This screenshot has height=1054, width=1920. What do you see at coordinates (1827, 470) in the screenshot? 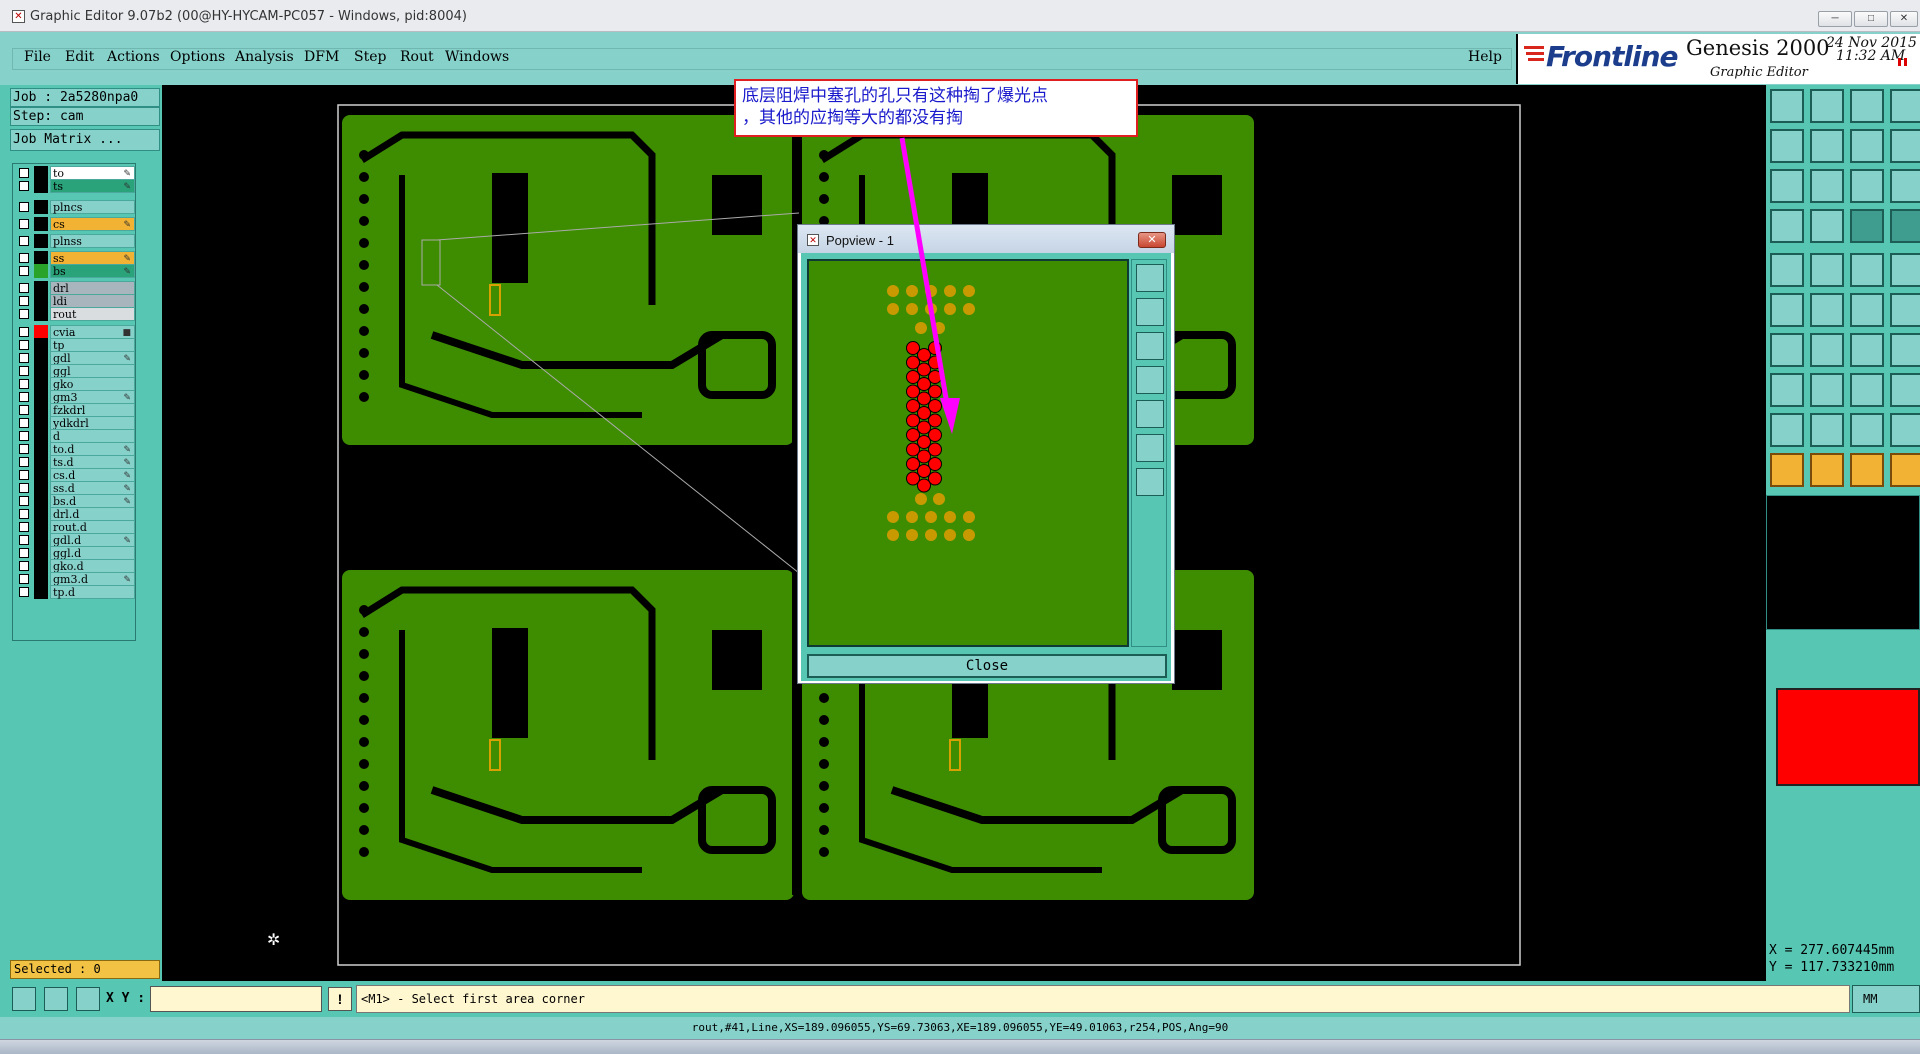
I see `pointer-box-icon` at bounding box center [1827, 470].